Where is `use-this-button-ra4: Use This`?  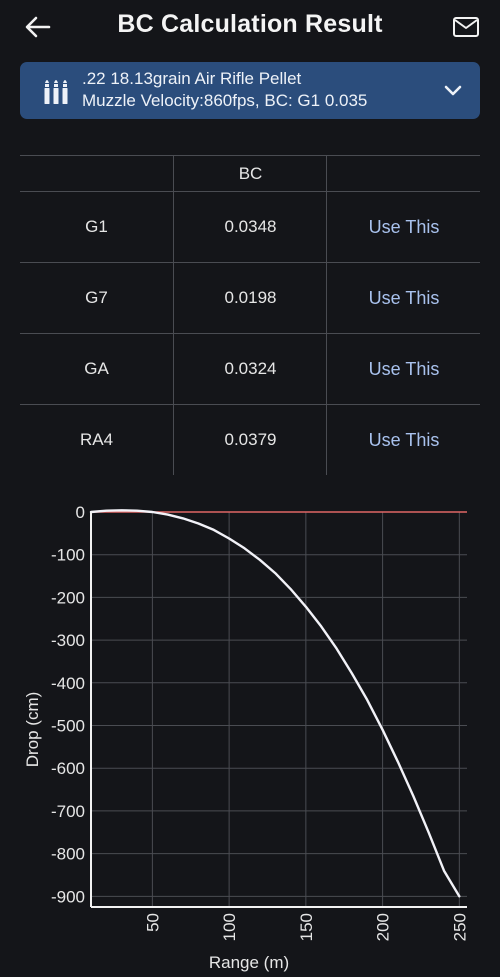
use-this-button-ra4: Use This is located at coordinates (404, 440).